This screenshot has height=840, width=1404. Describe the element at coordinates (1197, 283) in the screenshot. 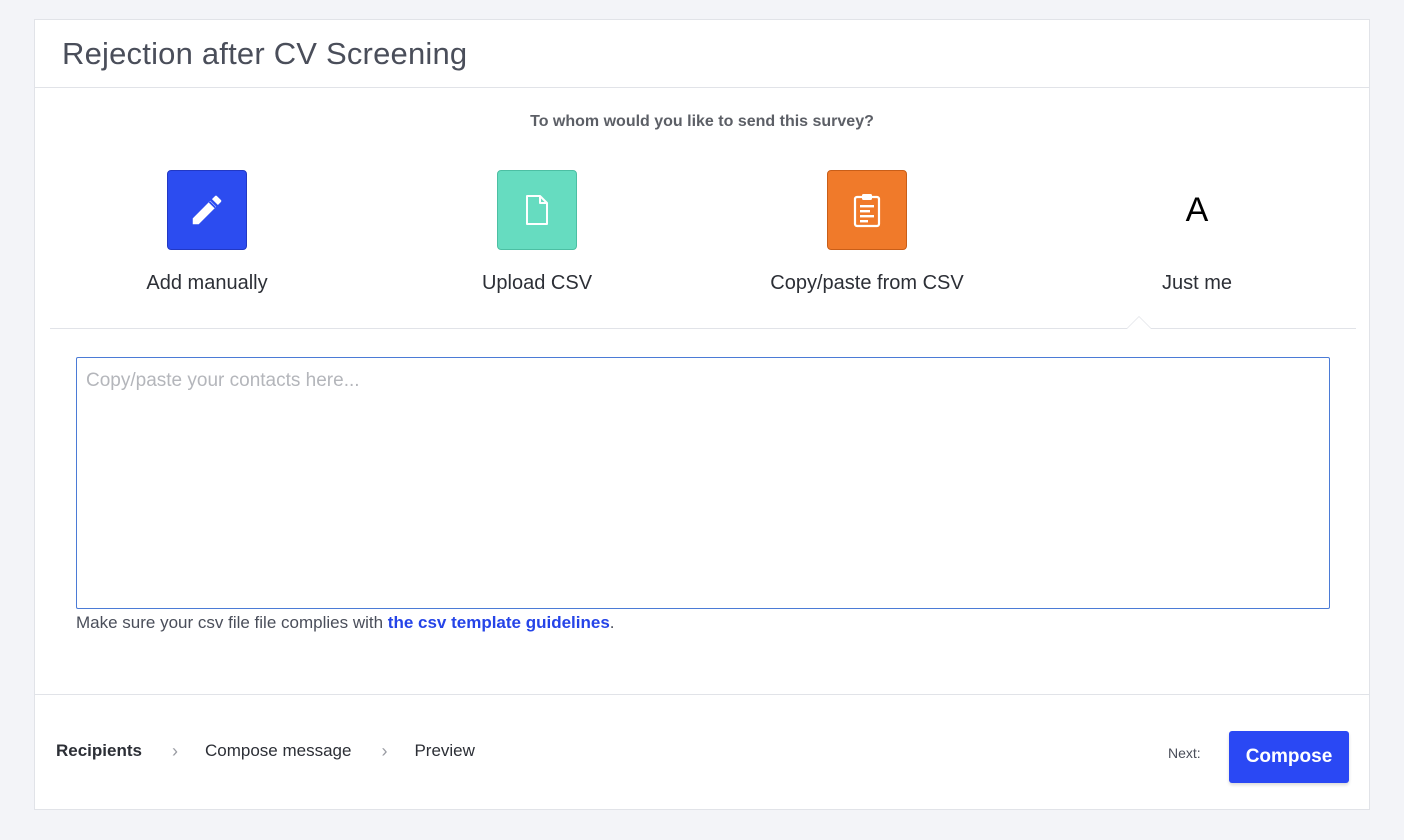

I see `option-label: Just me` at that location.